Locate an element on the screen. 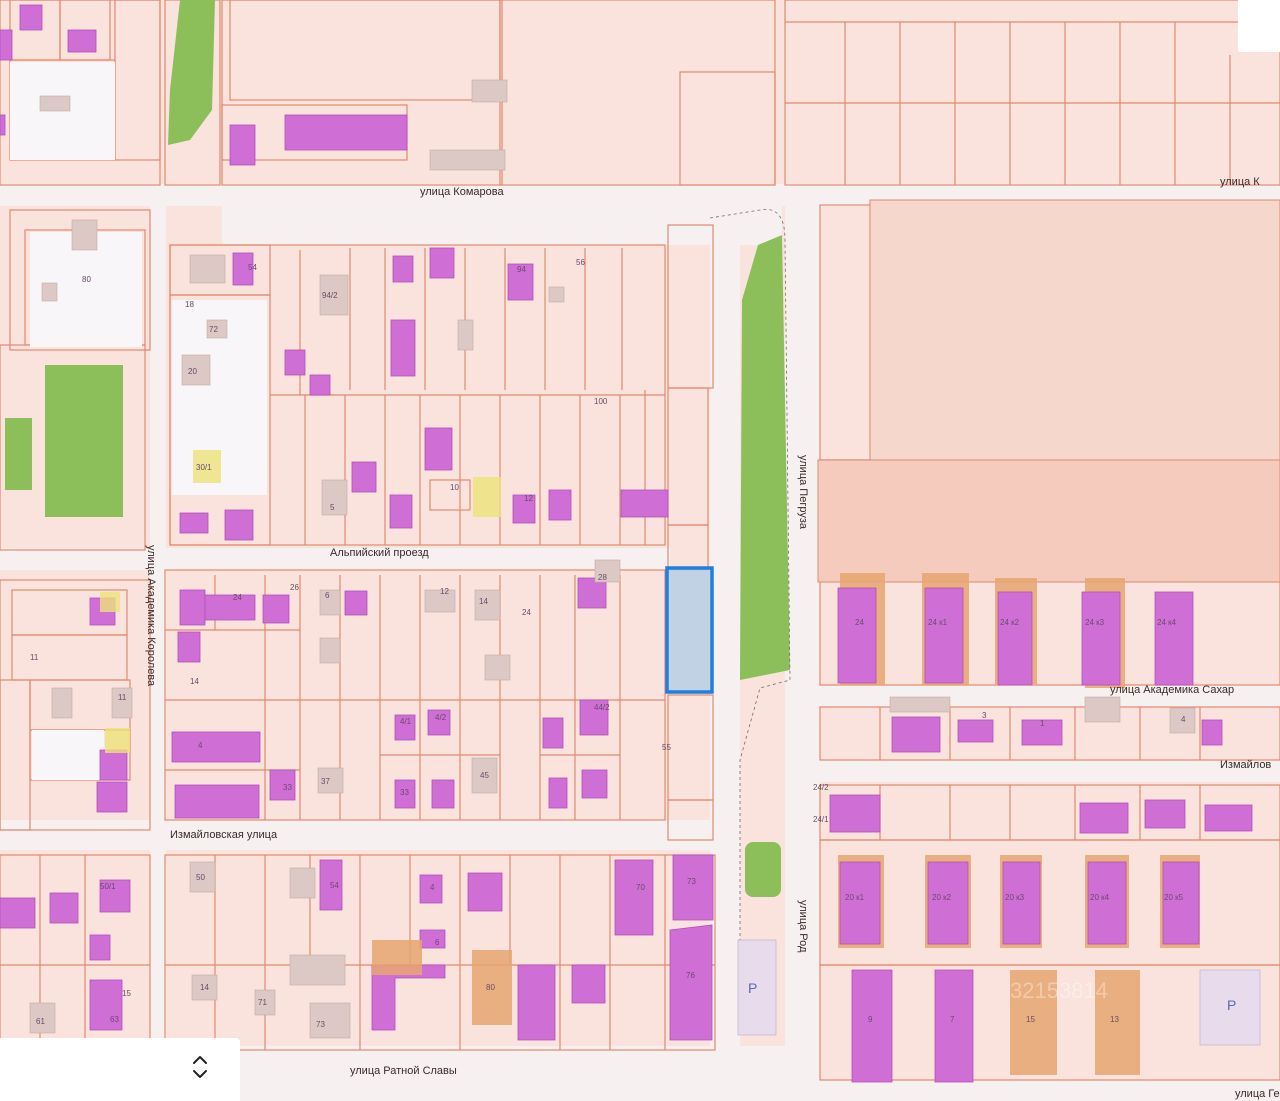  svg-text: 24/2 is located at coordinates (821, 787).